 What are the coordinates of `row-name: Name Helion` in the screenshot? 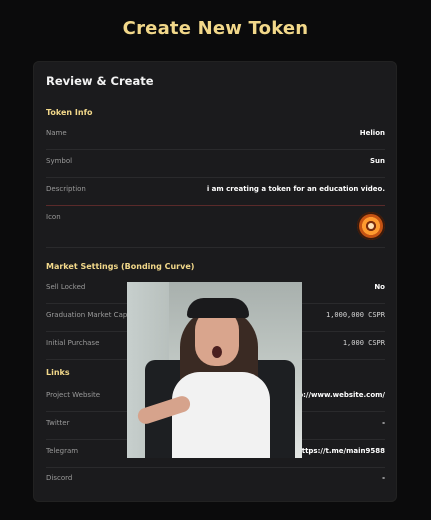 It's located at (215, 136).